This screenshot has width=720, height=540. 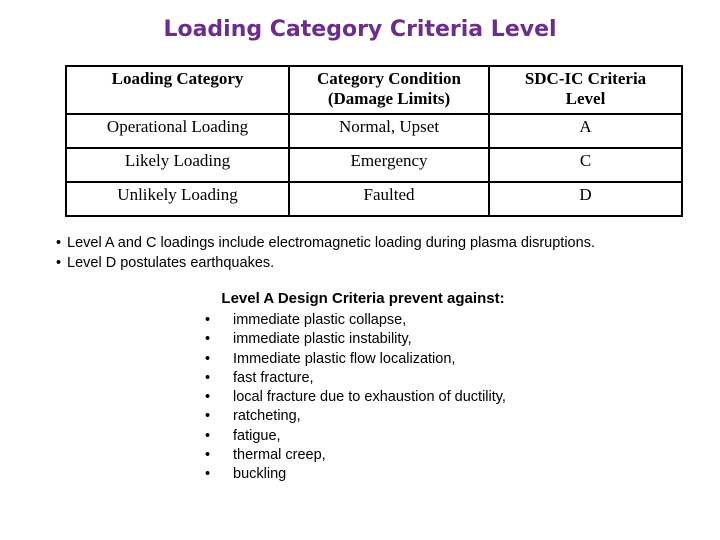 I want to click on column-header-sdc-ic-criteria-level-line1: SDC-IC Criteria, so click(x=585, y=78).